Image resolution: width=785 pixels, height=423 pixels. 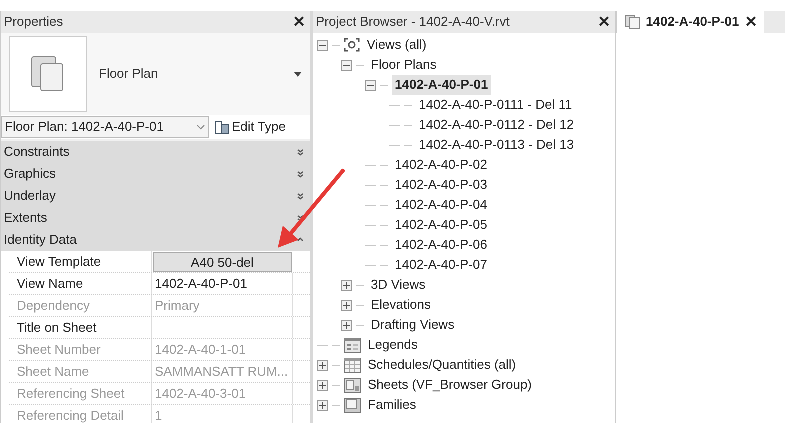 What do you see at coordinates (155, 174) in the screenshot?
I see `section-header: Graphics` at bounding box center [155, 174].